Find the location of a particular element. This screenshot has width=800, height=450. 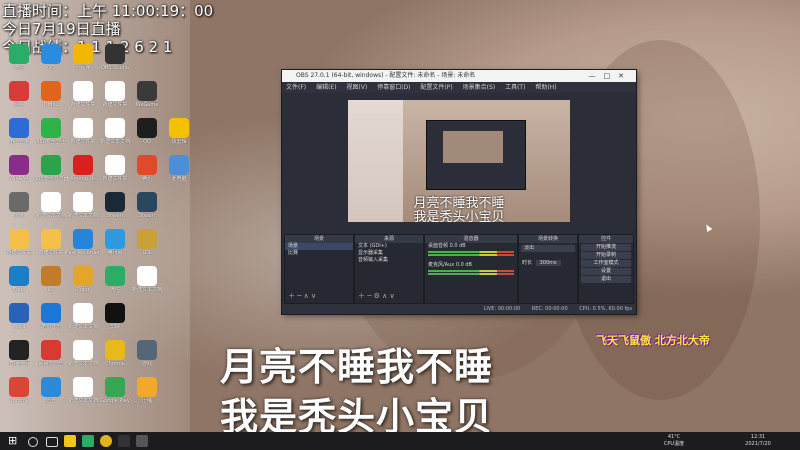

desktop-icon: 剪映 is located at coordinates (115, 322).